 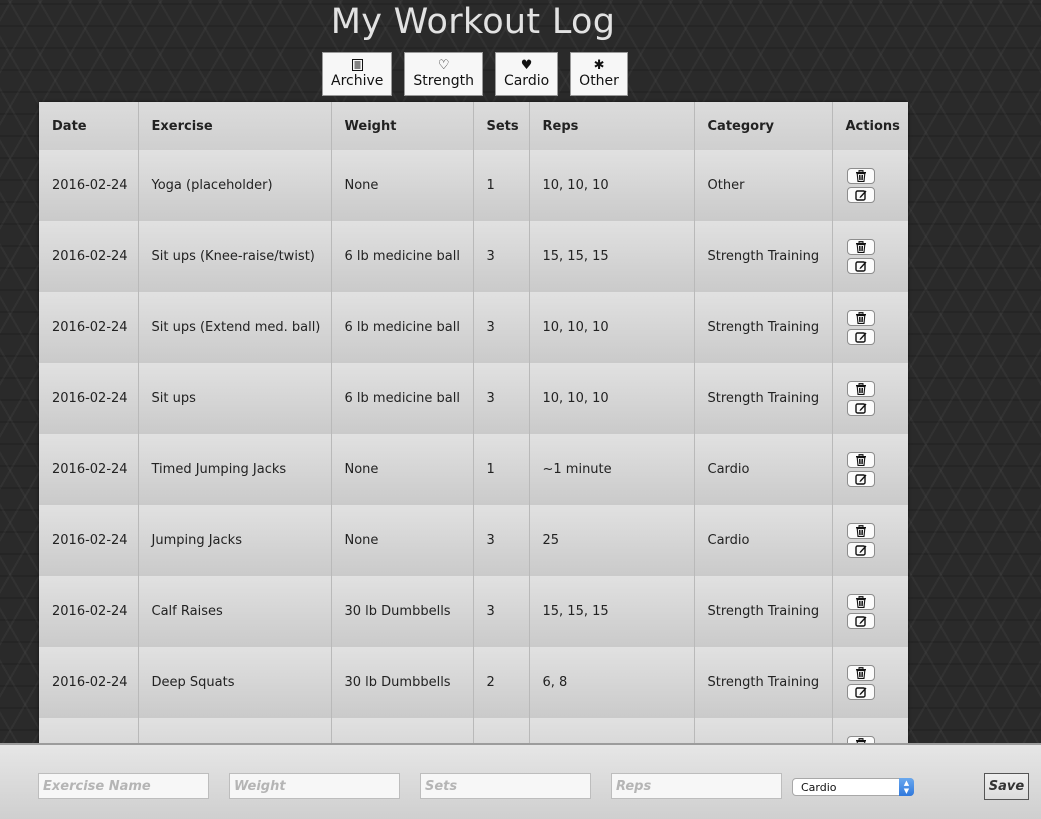 I want to click on cell-exercise: Calf Raises, so click(x=235, y=611).